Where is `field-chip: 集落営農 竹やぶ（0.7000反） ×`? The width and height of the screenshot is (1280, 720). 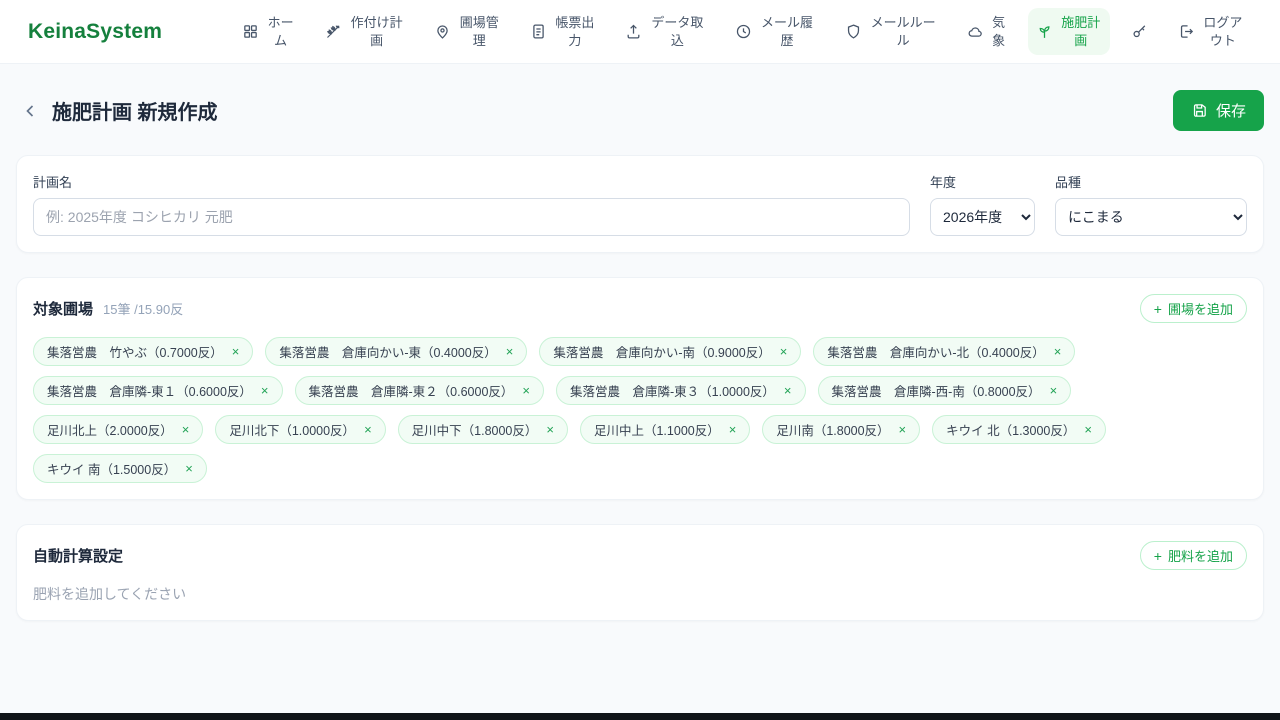 field-chip: 集落営農 竹やぶ（0.7000反） × is located at coordinates (143, 351).